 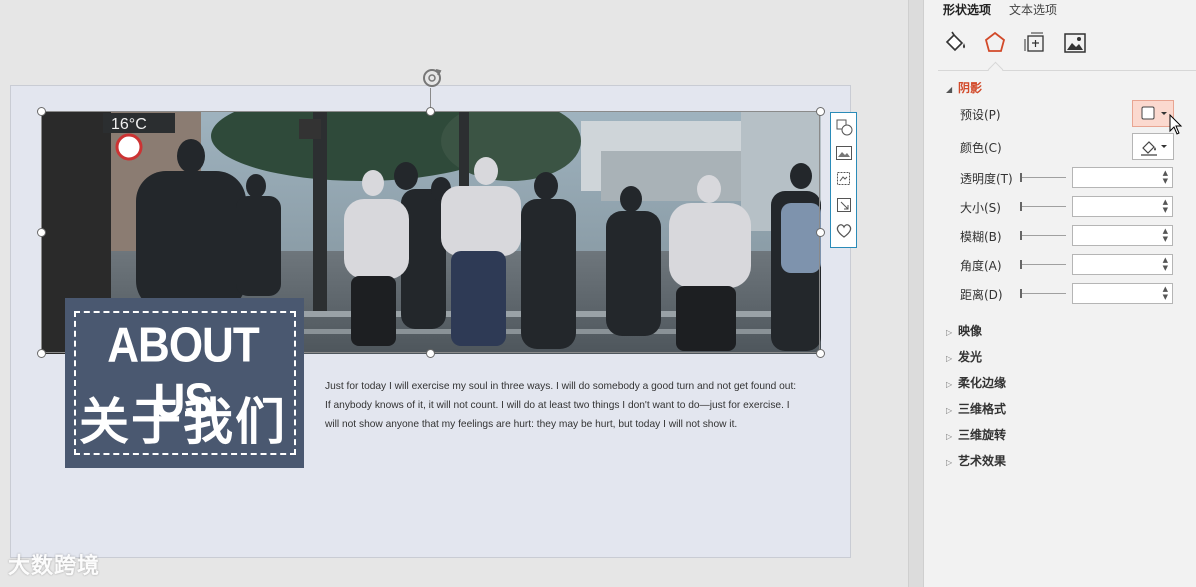 I want to click on resize-handle-bottom, so click(x=430, y=353).